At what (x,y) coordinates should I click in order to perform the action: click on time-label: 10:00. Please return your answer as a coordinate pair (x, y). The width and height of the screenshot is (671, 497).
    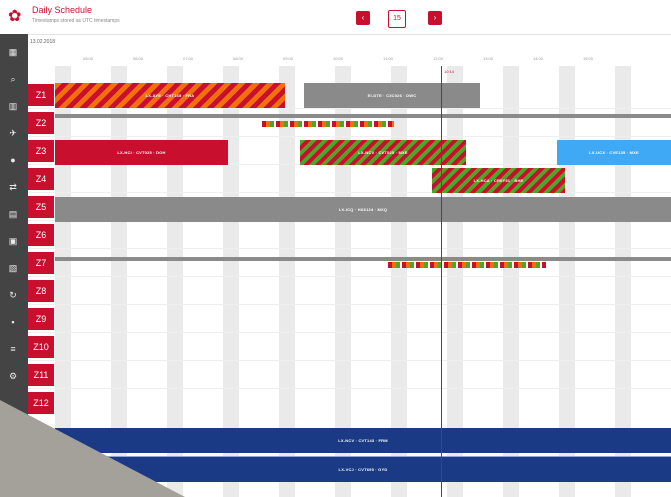
    Looking at the image, I should click on (337, 58).